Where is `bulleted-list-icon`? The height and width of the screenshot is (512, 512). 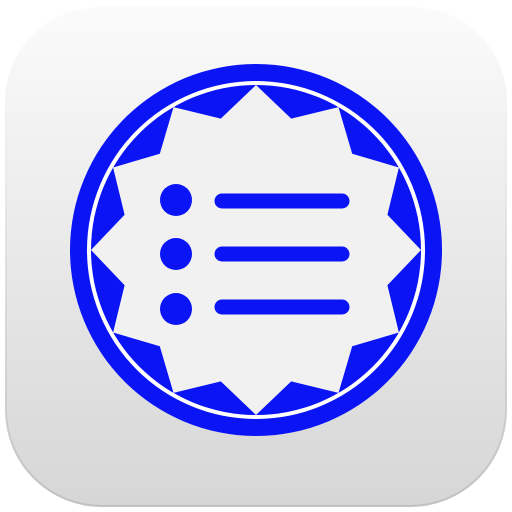
bulleted-list-icon is located at coordinates (255, 254).